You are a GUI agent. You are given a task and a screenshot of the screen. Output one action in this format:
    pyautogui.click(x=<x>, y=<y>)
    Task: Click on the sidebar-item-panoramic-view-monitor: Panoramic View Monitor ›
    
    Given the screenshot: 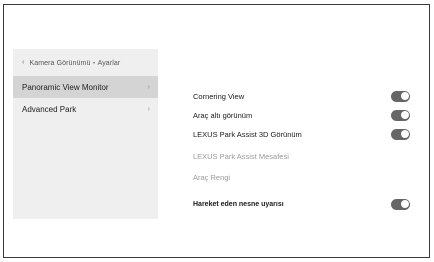 What is the action you would take?
    pyautogui.click(x=85, y=87)
    